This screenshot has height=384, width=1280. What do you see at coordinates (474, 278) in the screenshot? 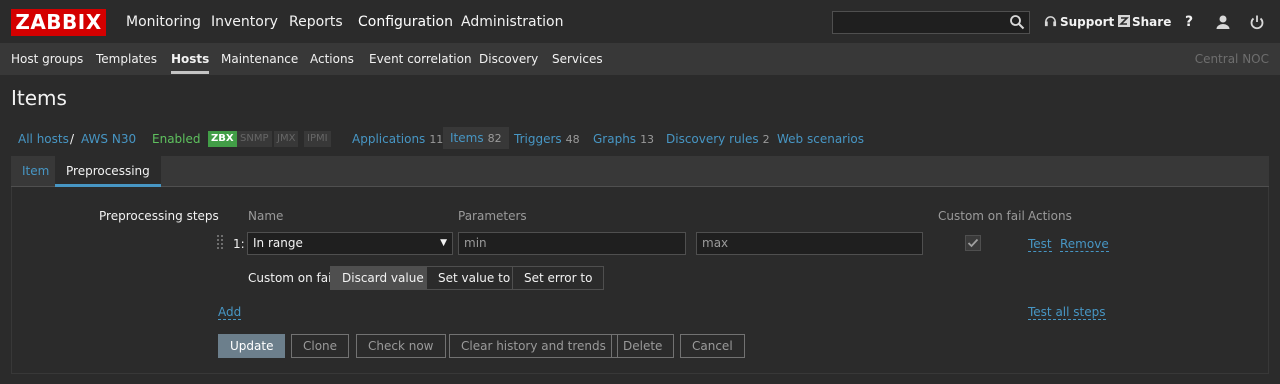
I see `set-value-to-option: Set value to` at bounding box center [474, 278].